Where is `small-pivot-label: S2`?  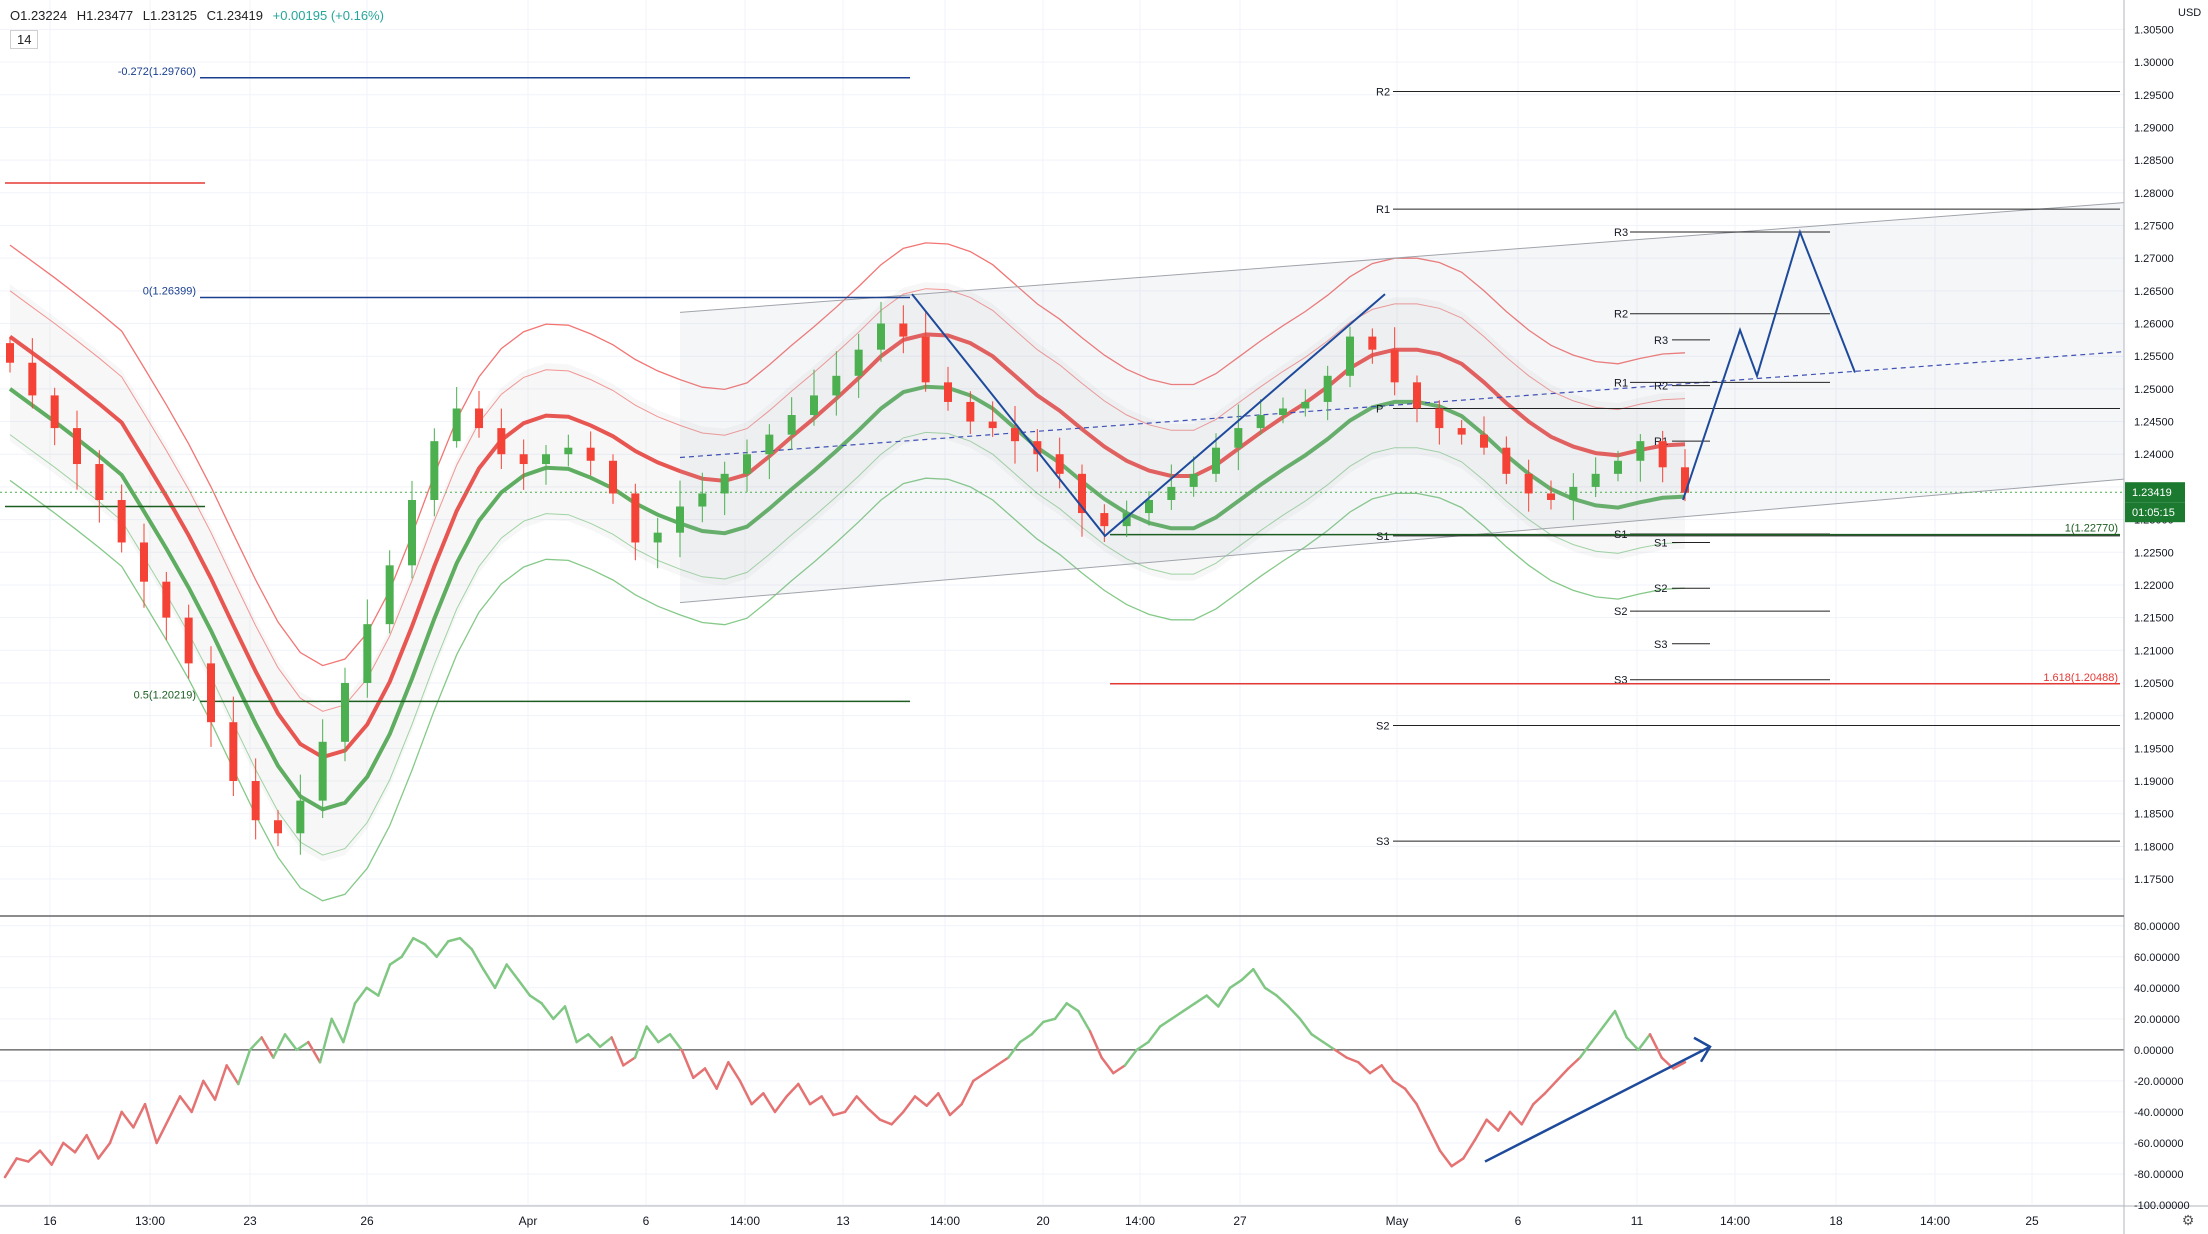 small-pivot-label: S2 is located at coordinates (1660, 589).